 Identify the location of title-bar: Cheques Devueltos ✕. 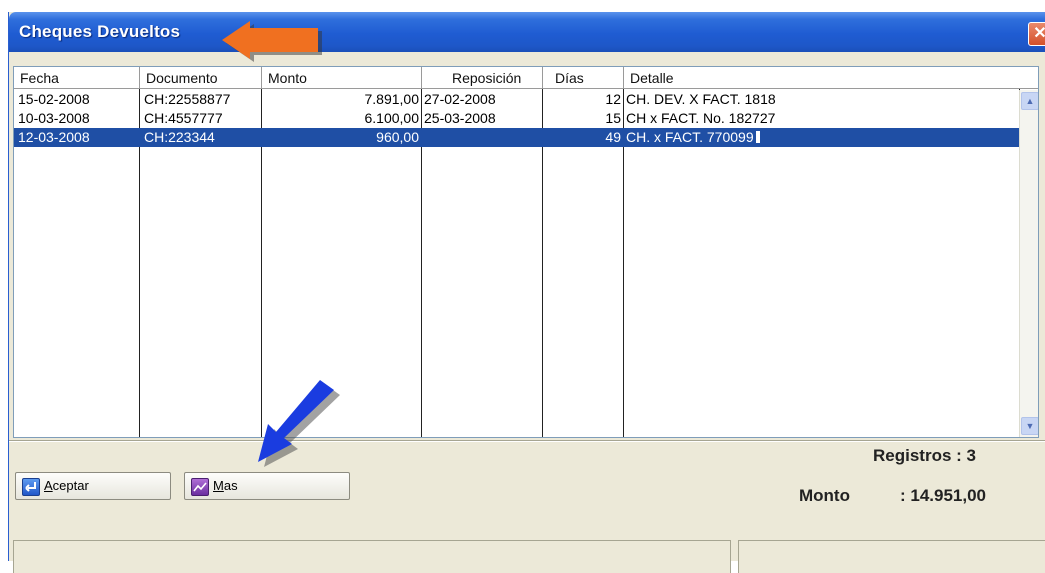
(527, 32).